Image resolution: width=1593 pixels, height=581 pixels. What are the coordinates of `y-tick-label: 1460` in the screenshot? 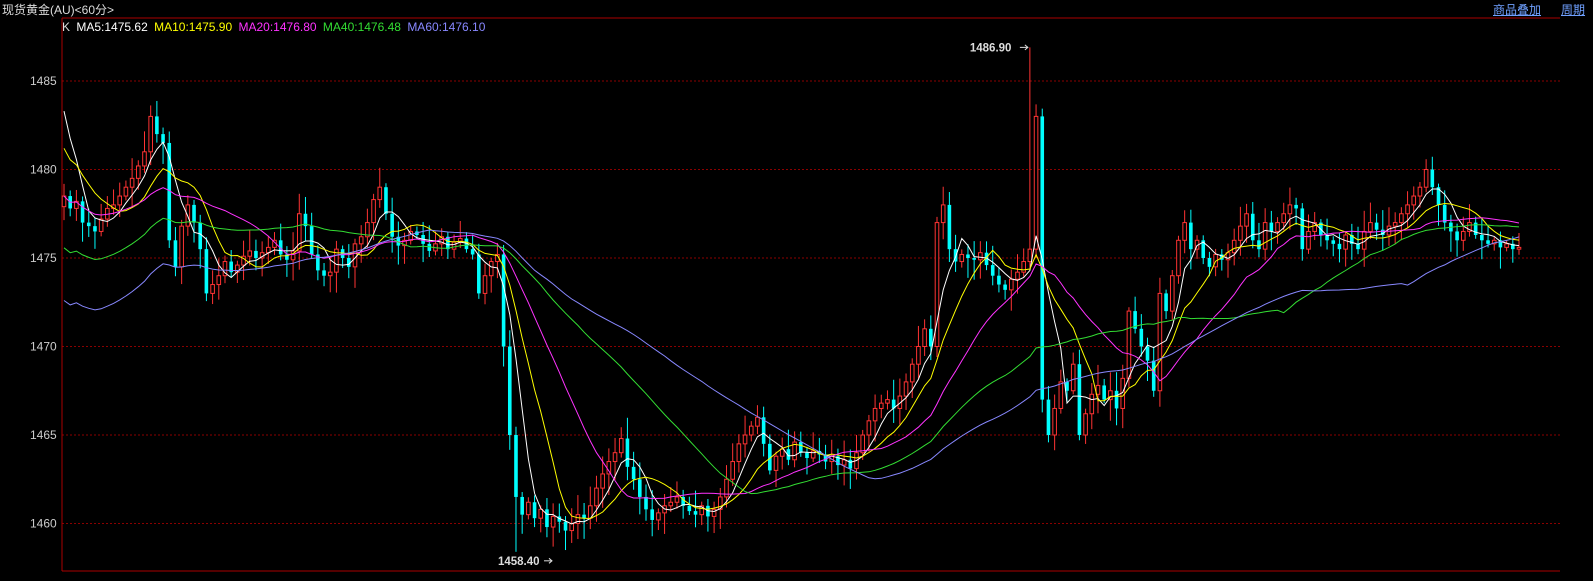 It's located at (43, 524).